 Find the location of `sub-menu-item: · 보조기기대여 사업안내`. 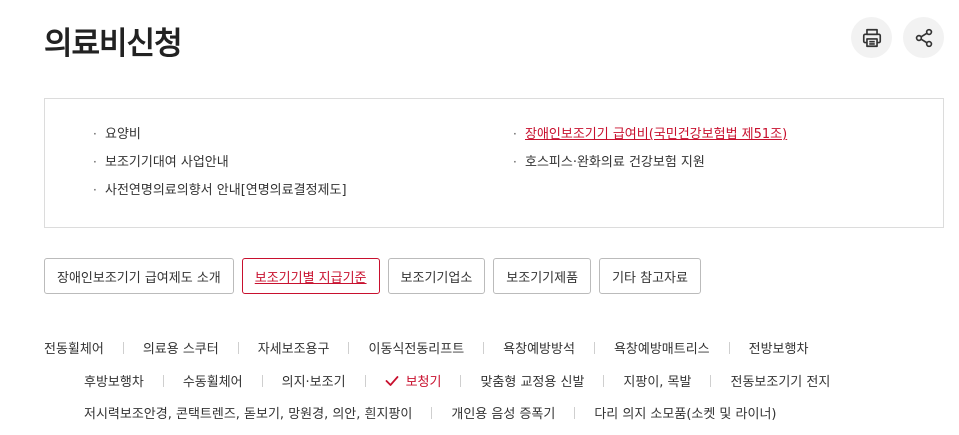

sub-menu-item: · 보조기기대여 사업안내 is located at coordinates (220, 165).